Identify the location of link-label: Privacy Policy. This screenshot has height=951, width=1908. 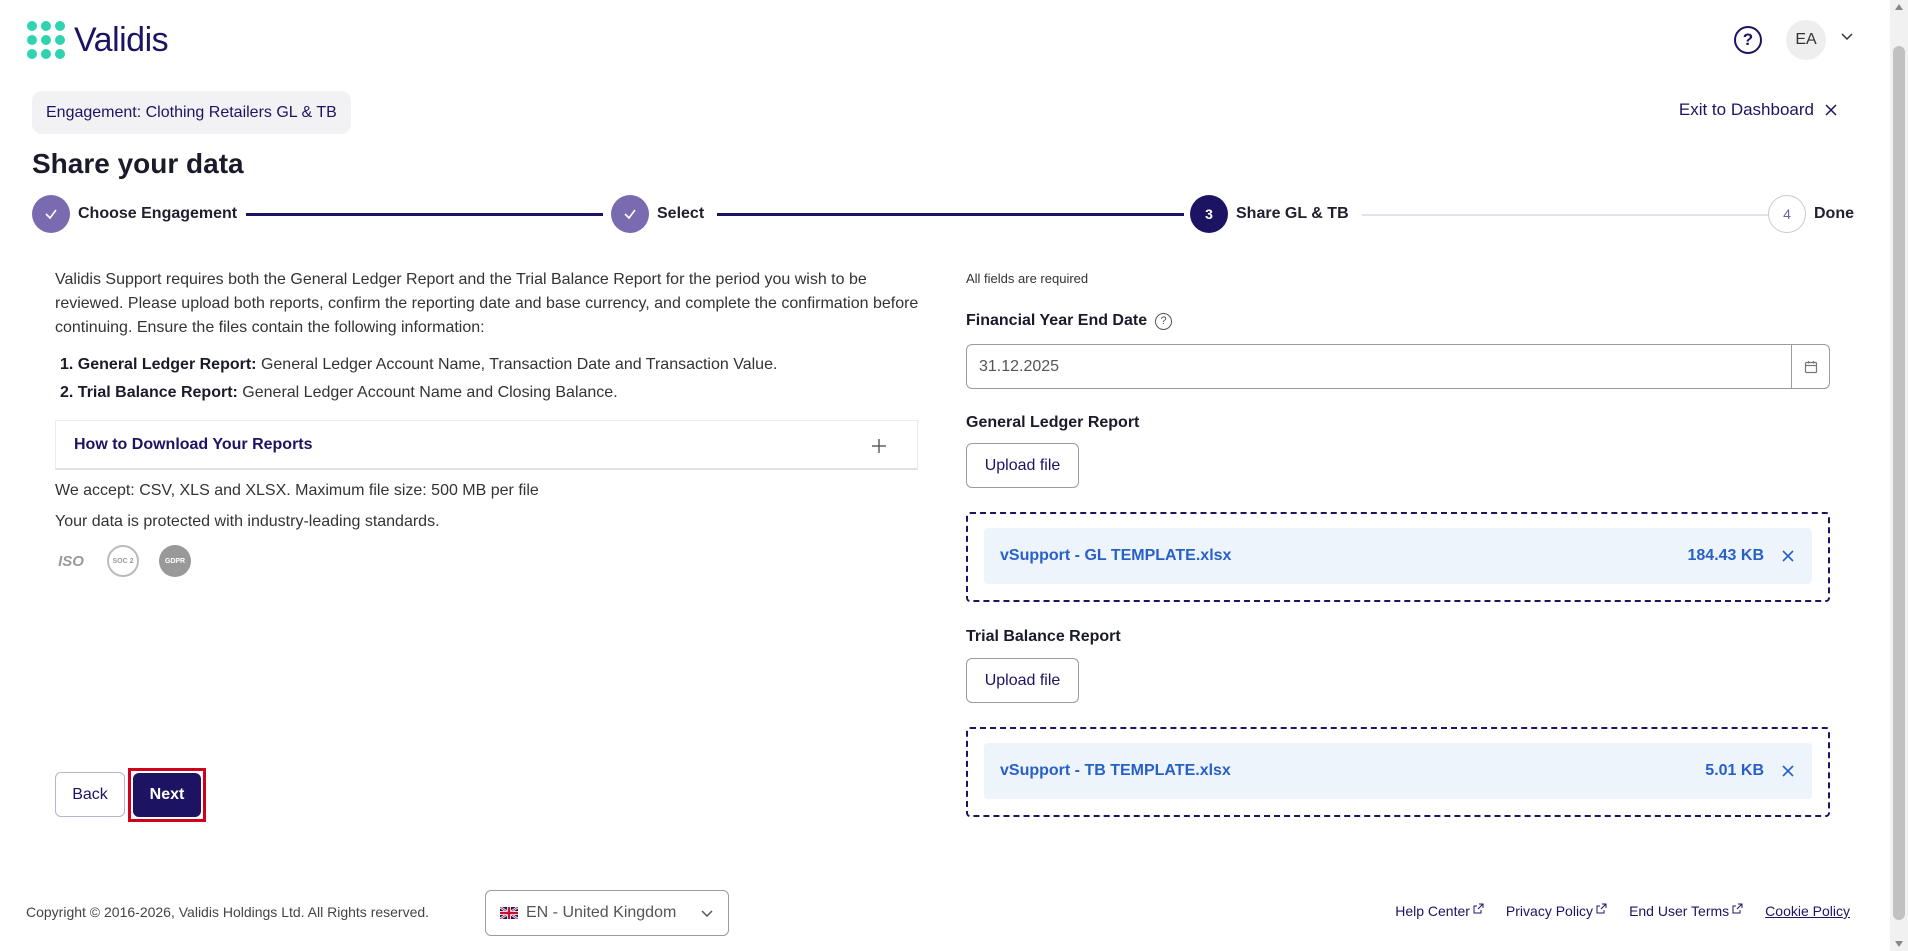
(1549, 911).